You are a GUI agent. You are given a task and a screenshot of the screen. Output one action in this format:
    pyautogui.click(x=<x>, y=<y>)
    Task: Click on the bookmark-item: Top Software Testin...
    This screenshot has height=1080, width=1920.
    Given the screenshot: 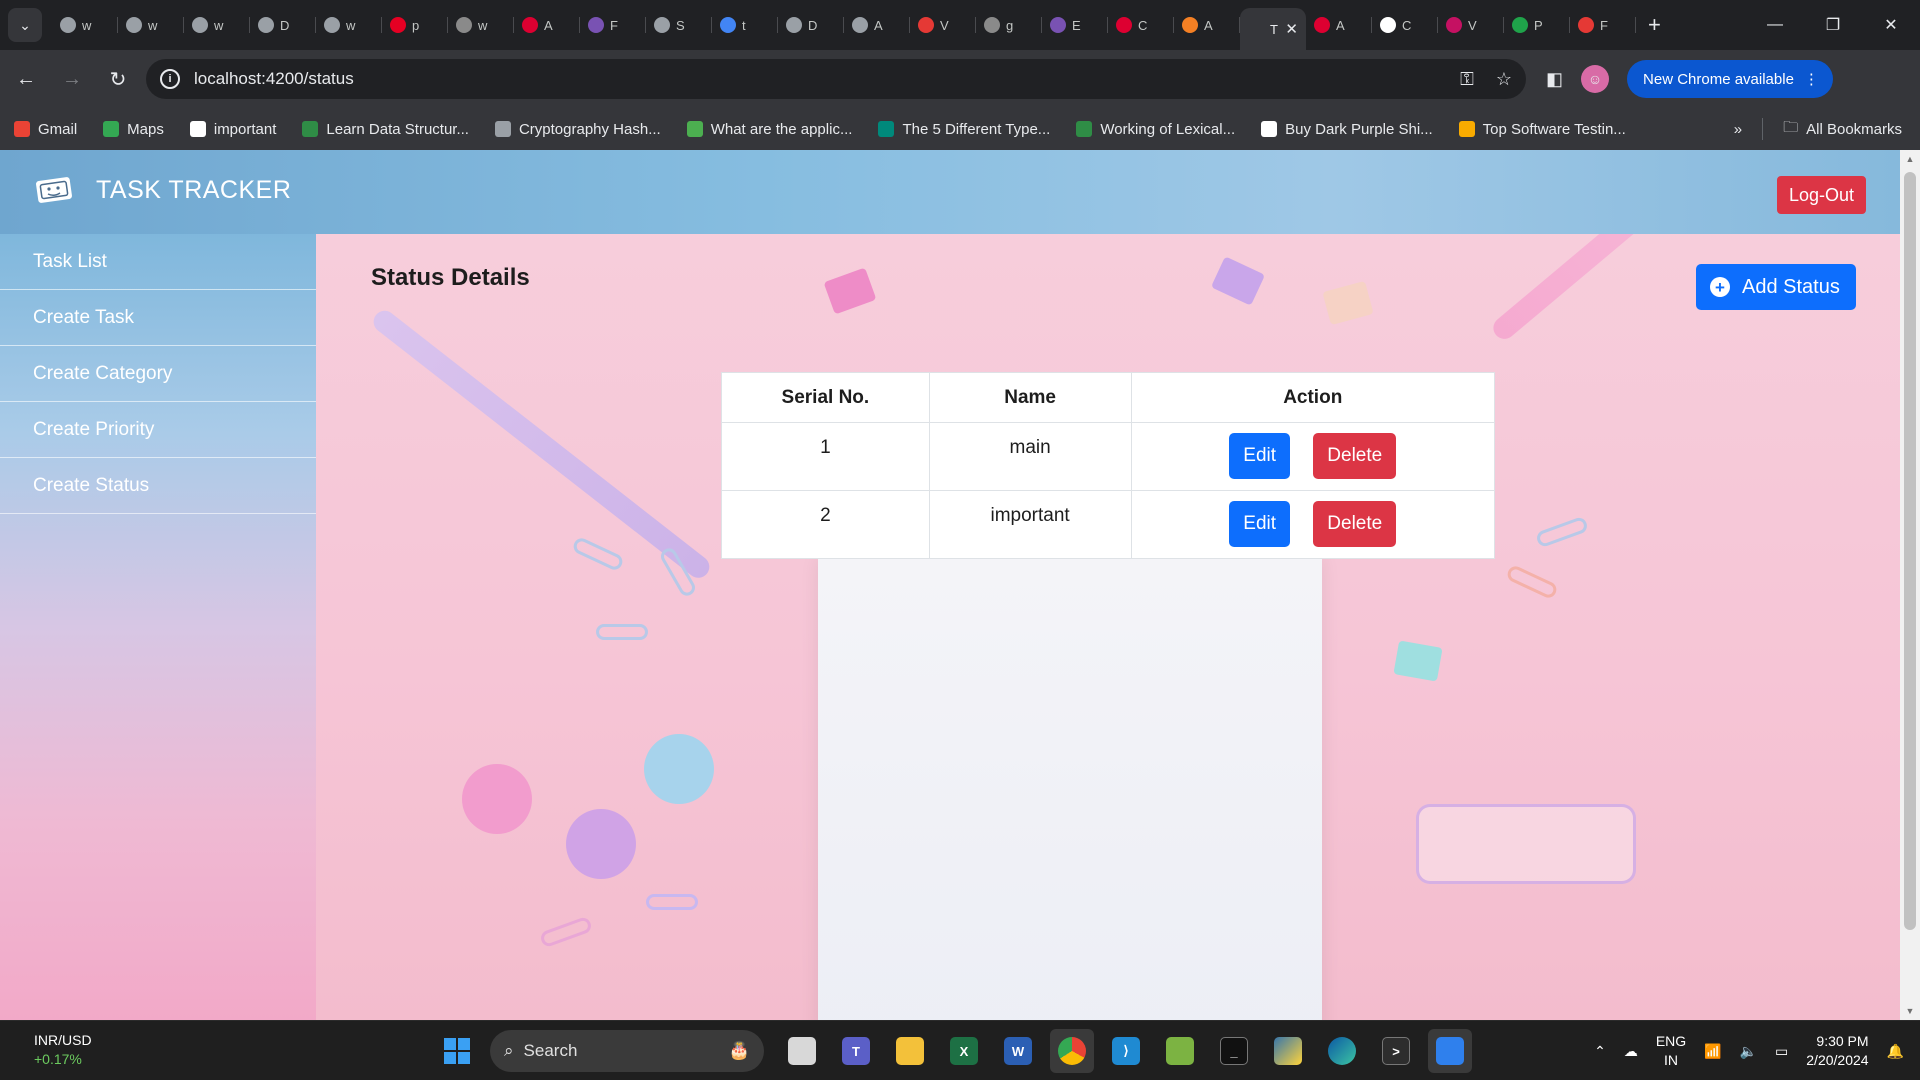 What is the action you would take?
    pyautogui.click(x=1542, y=129)
    